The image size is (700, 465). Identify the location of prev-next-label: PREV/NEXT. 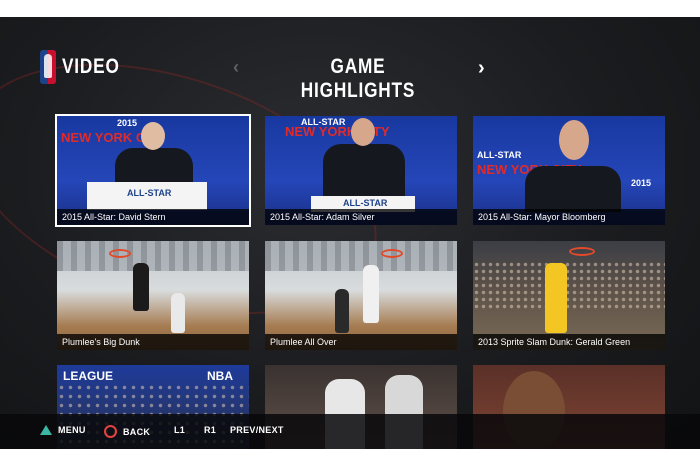
(257, 430).